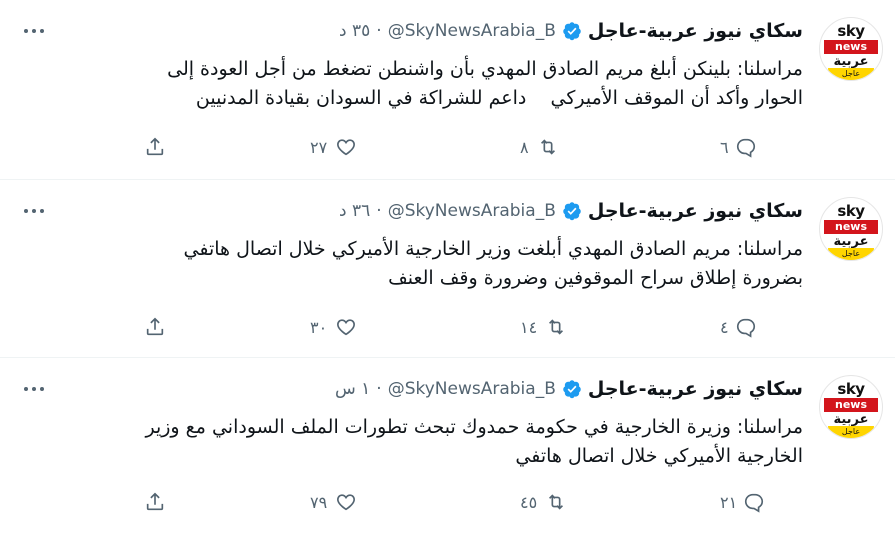  What do you see at coordinates (333, 327) in the screenshot?
I see `like-button: ٣٠` at bounding box center [333, 327].